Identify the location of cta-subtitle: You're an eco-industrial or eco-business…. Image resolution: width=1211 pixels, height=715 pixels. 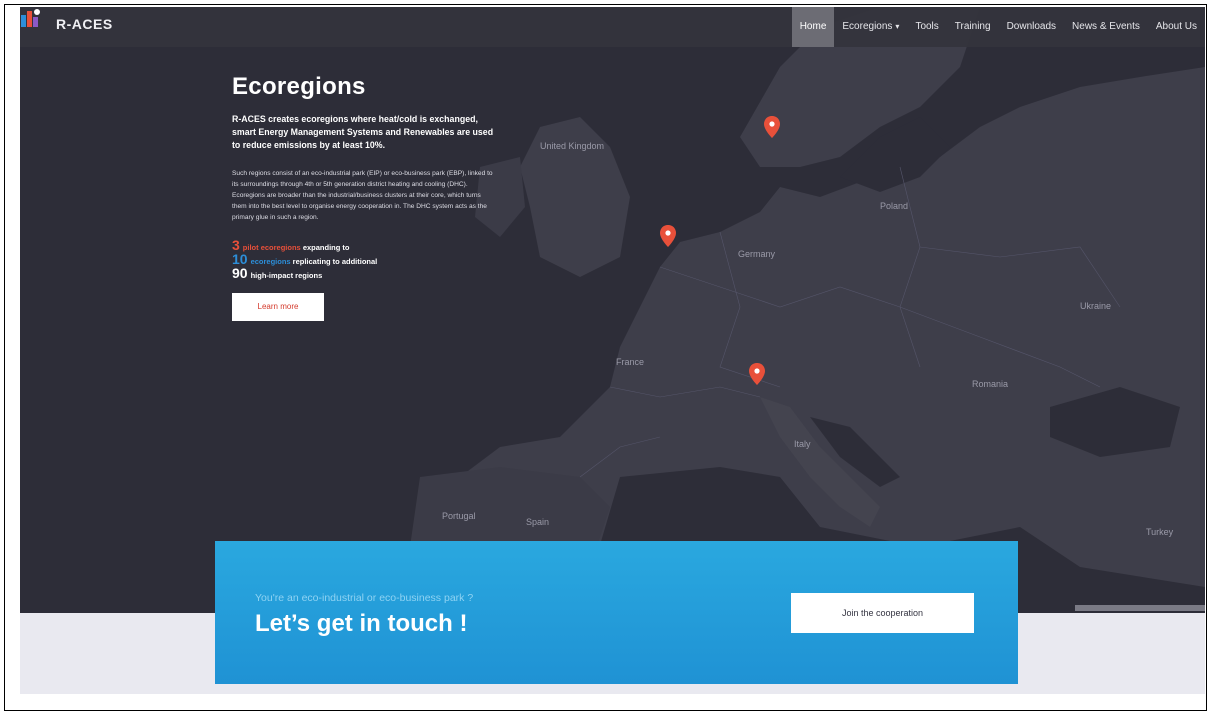
(364, 598).